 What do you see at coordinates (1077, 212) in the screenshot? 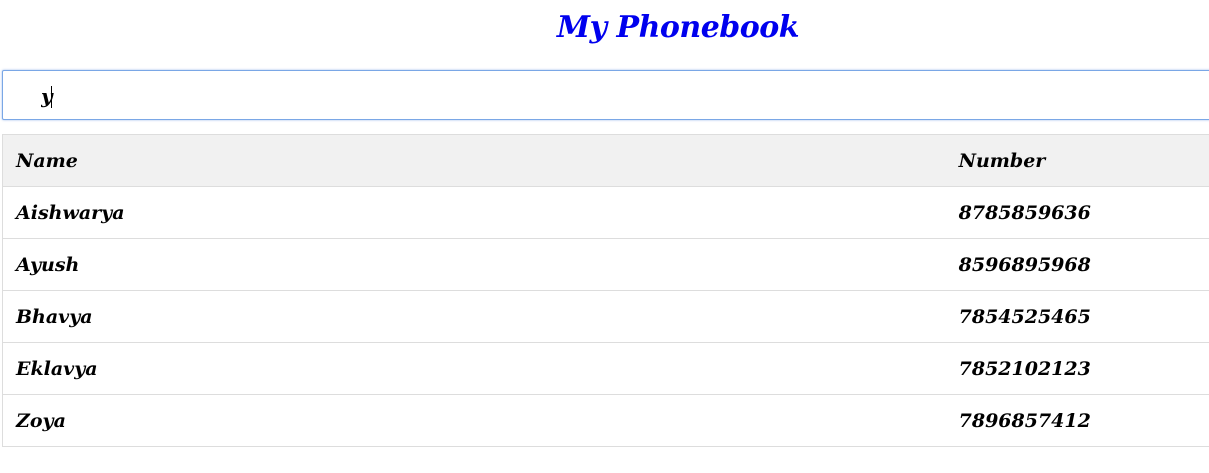
I see `contact-number: 8785859636` at bounding box center [1077, 212].